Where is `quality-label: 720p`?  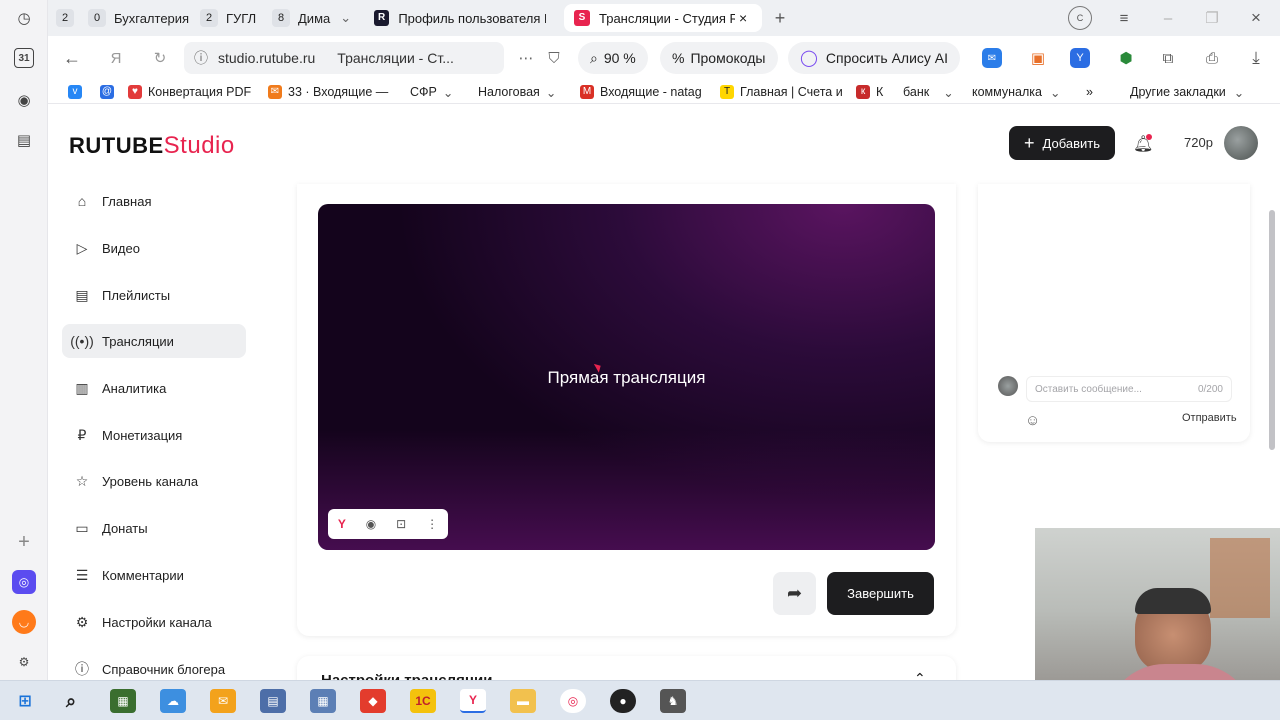
quality-label: 720p is located at coordinates (1198, 142).